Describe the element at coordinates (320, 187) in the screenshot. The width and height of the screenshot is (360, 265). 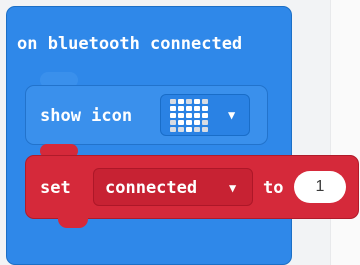
I see `value-input: 1` at that location.